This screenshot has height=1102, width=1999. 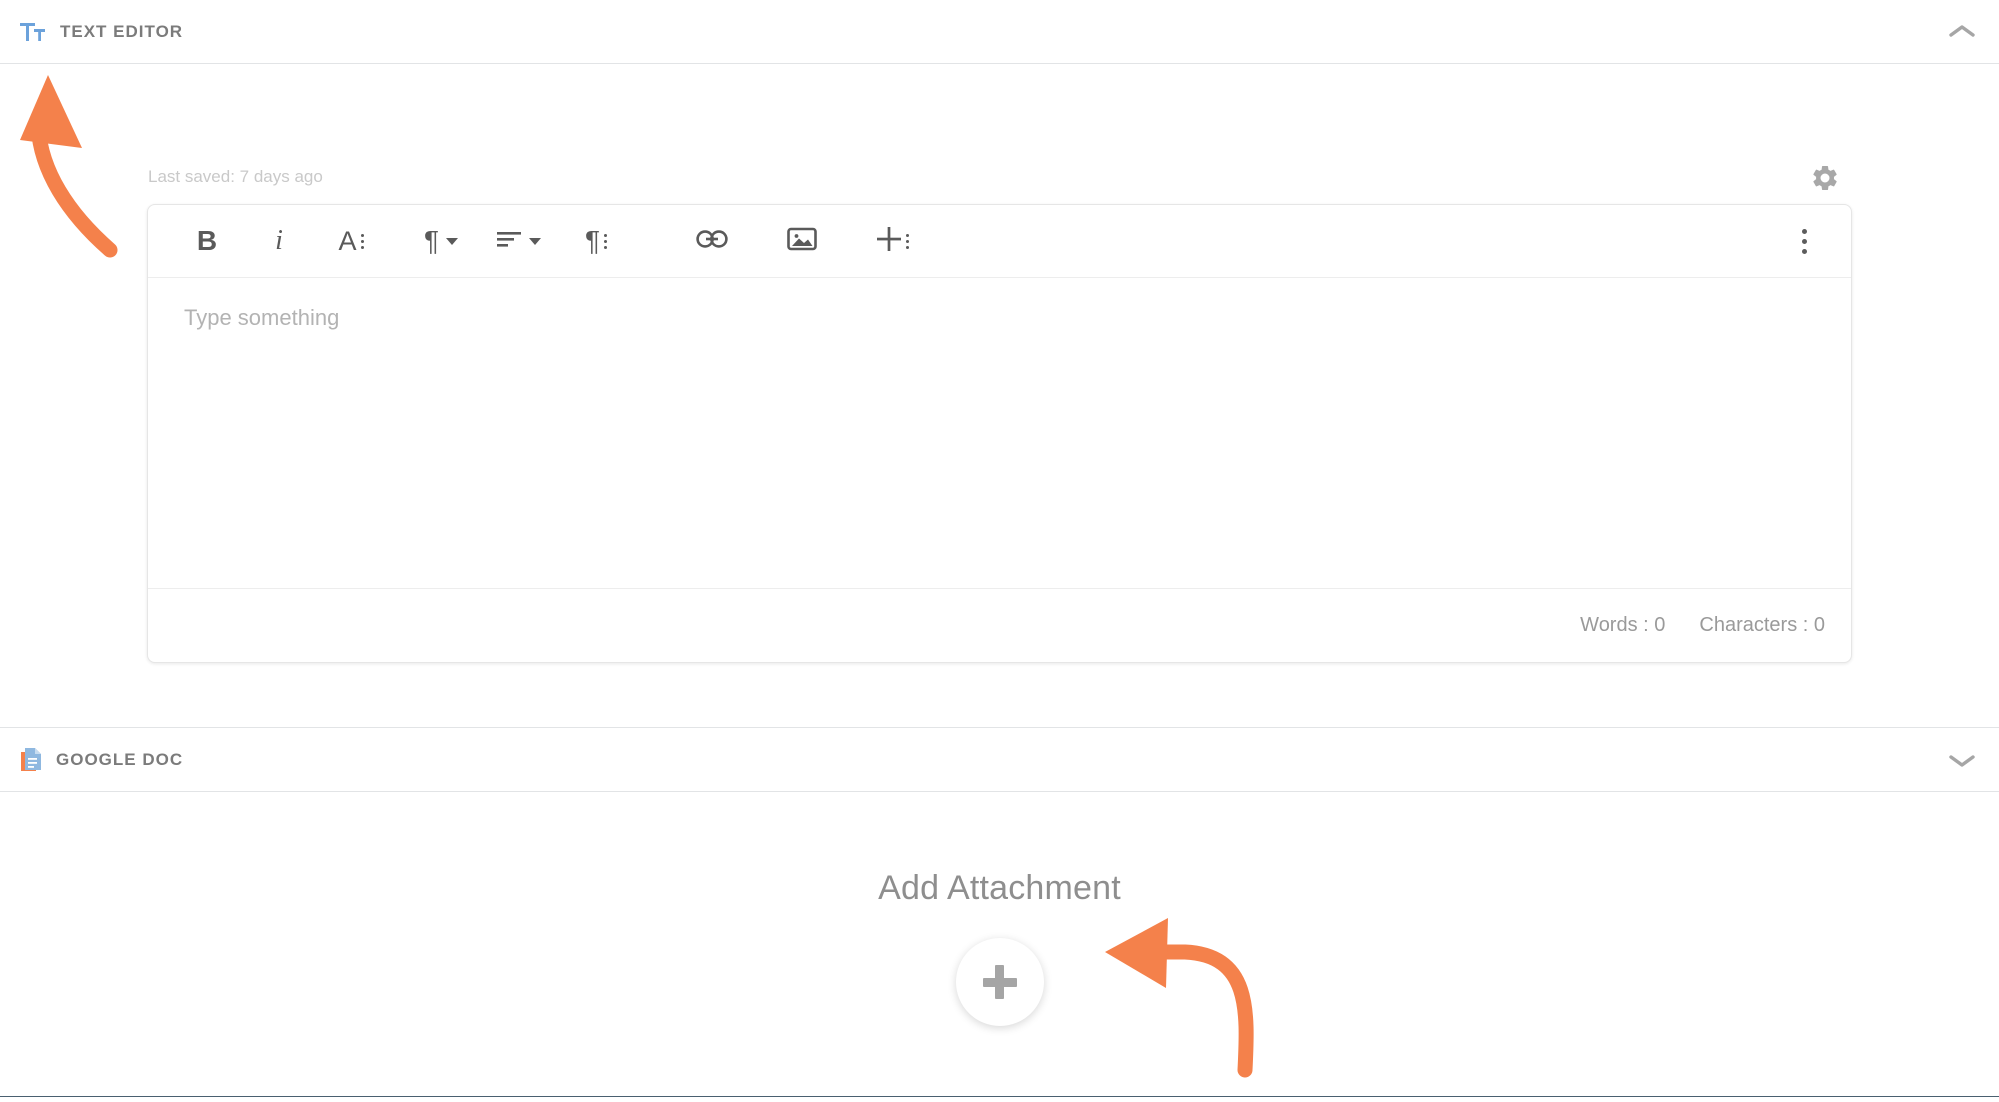 I want to click on bold-label: B, so click(x=207, y=240).